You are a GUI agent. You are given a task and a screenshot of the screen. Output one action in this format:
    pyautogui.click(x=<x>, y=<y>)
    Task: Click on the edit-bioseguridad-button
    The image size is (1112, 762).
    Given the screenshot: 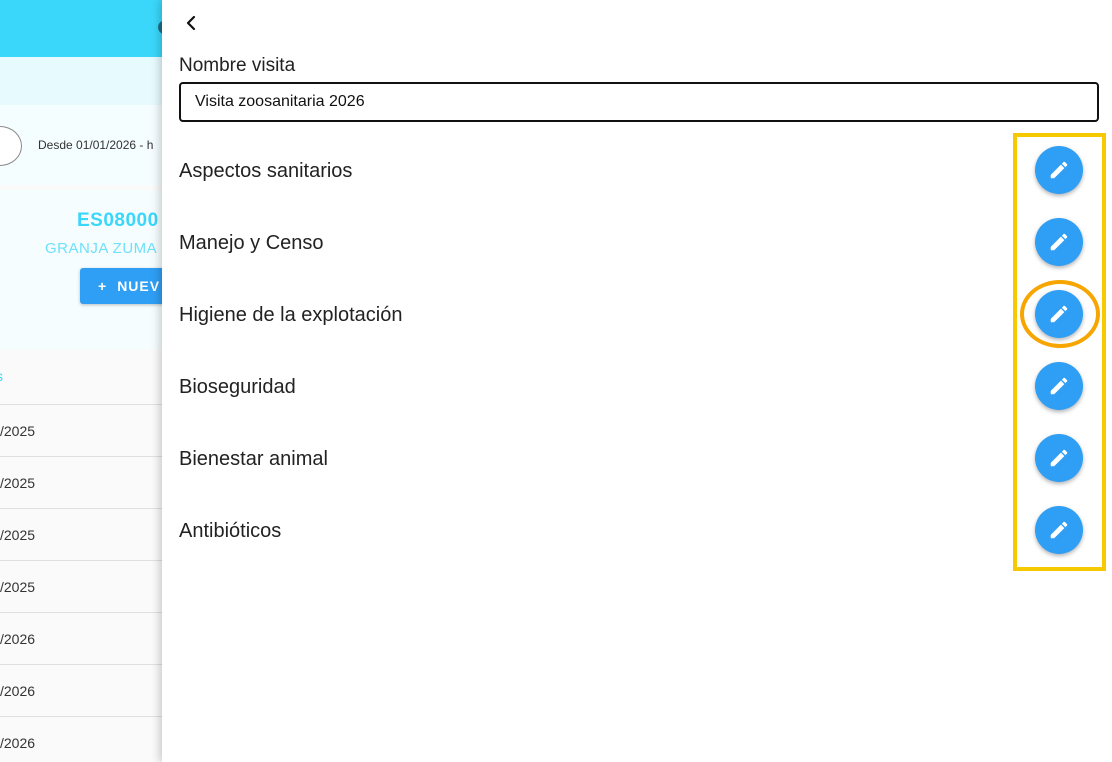 What is the action you would take?
    pyautogui.click(x=1059, y=386)
    